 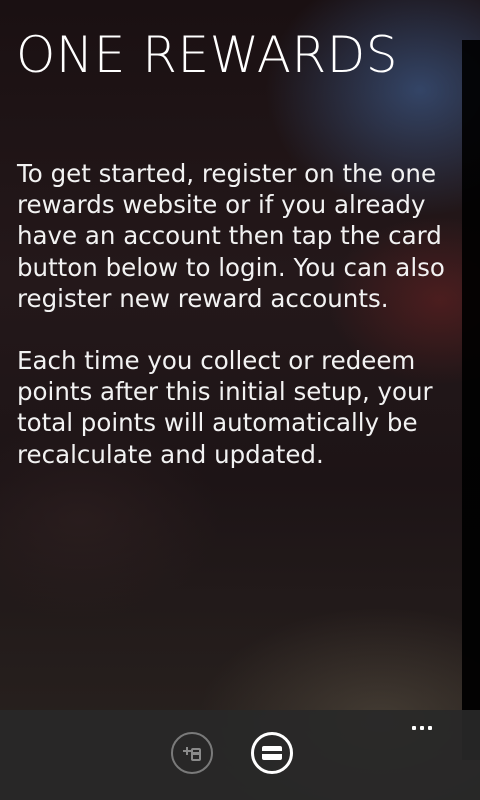 What do you see at coordinates (207, 55) in the screenshot?
I see `page-title: ONE REWARDS` at bounding box center [207, 55].